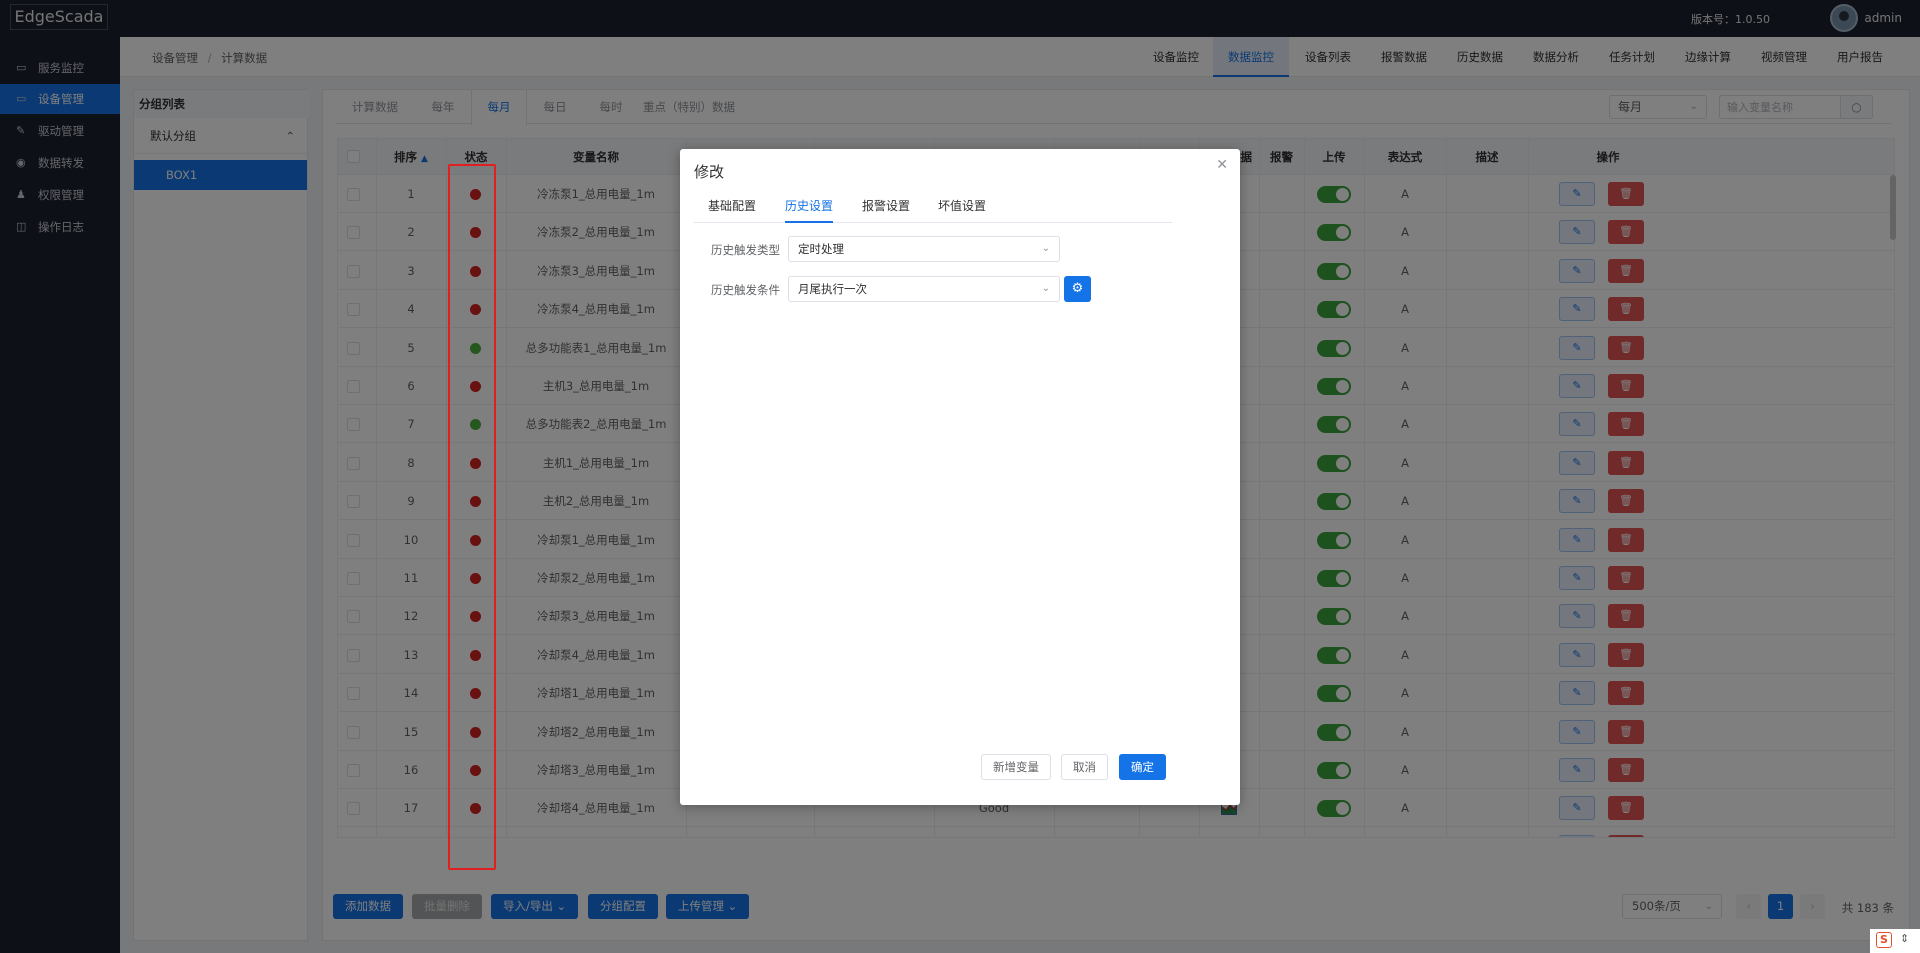 Image resolution: width=1920 pixels, height=953 pixels. Describe the element at coordinates (1222, 165) in the screenshot. I see `close-icon: ✕` at that location.